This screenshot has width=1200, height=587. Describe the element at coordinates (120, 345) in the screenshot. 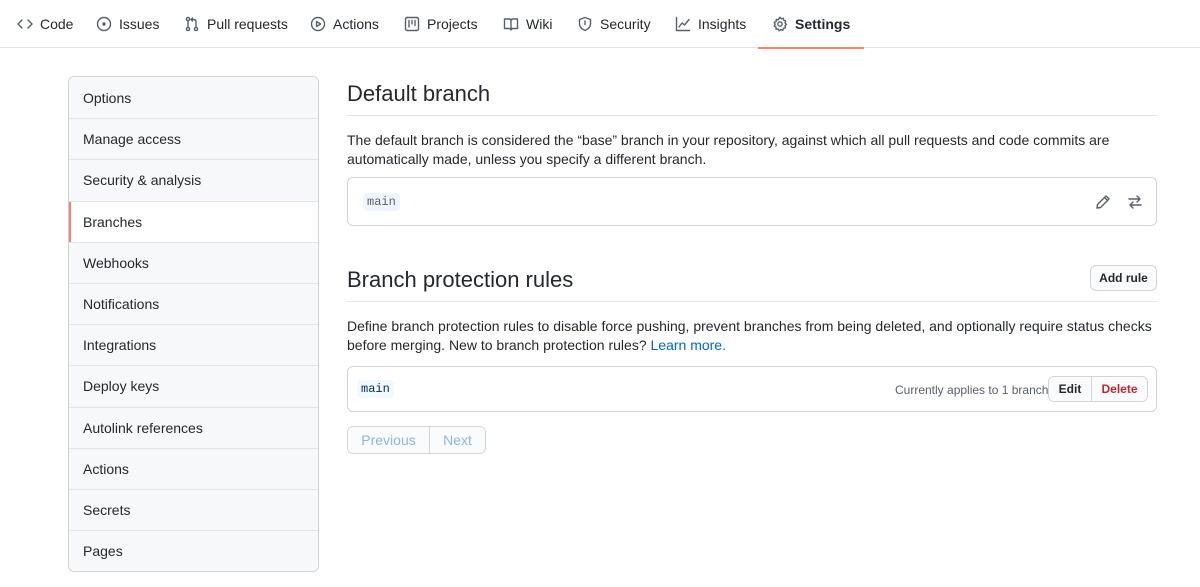

I see `sidebar-item-label: Integrations` at that location.